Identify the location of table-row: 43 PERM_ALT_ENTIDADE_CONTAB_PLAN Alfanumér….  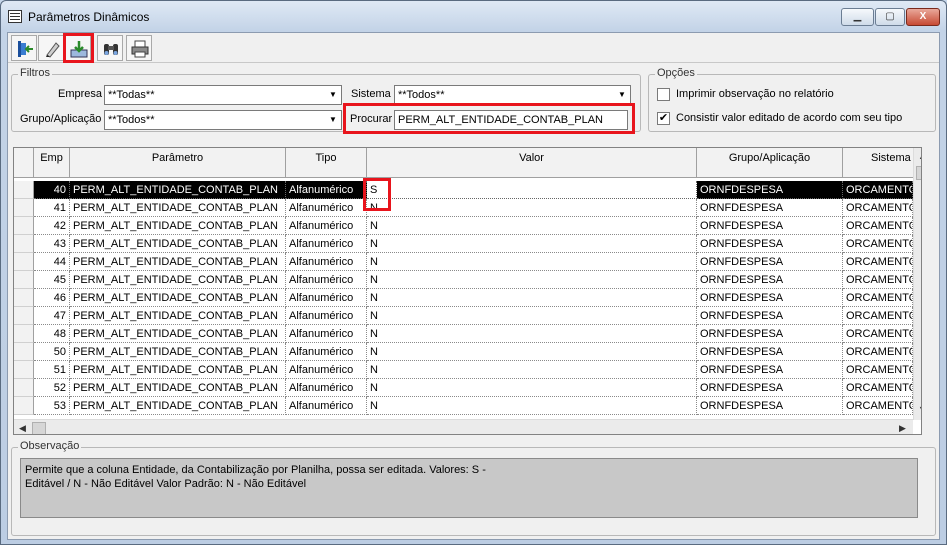
(463, 244).